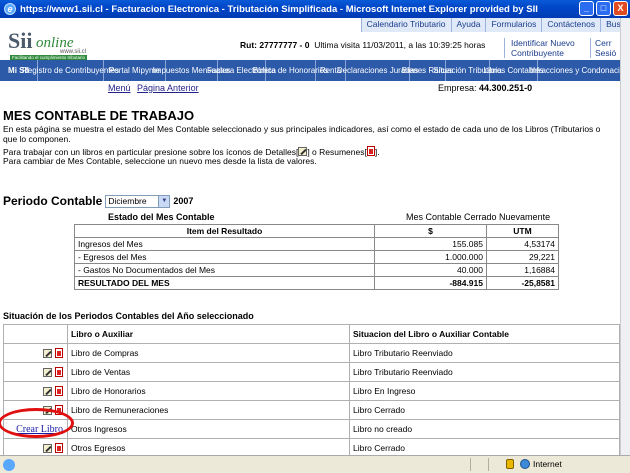  I want to click on back-link: Página Anterior, so click(168, 88).